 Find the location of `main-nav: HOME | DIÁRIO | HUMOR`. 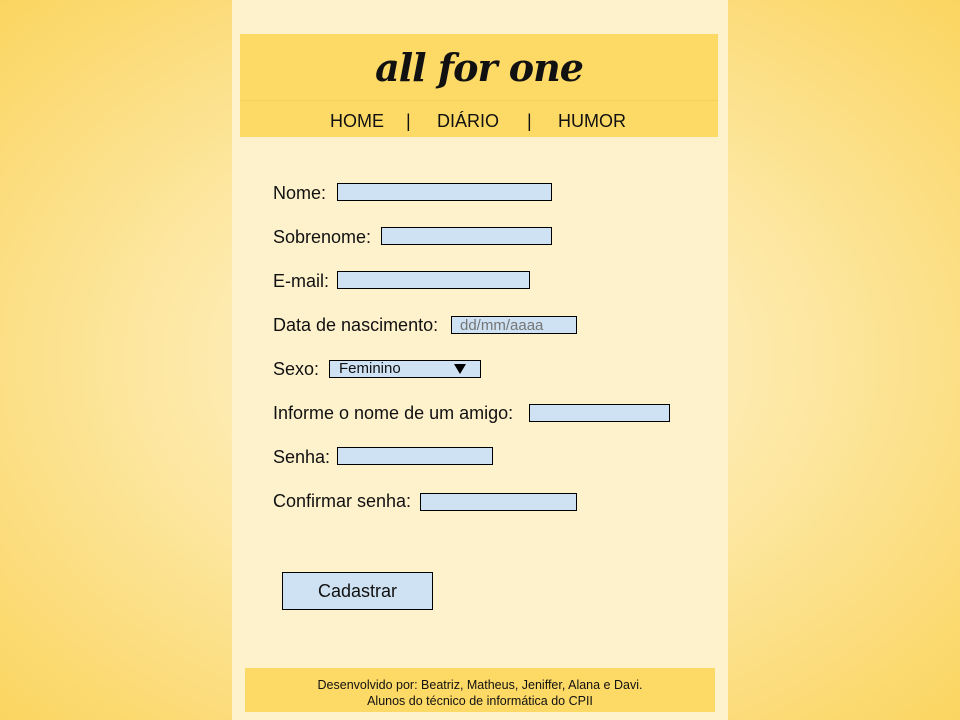

main-nav: HOME | DIÁRIO | HUMOR is located at coordinates (479, 119).